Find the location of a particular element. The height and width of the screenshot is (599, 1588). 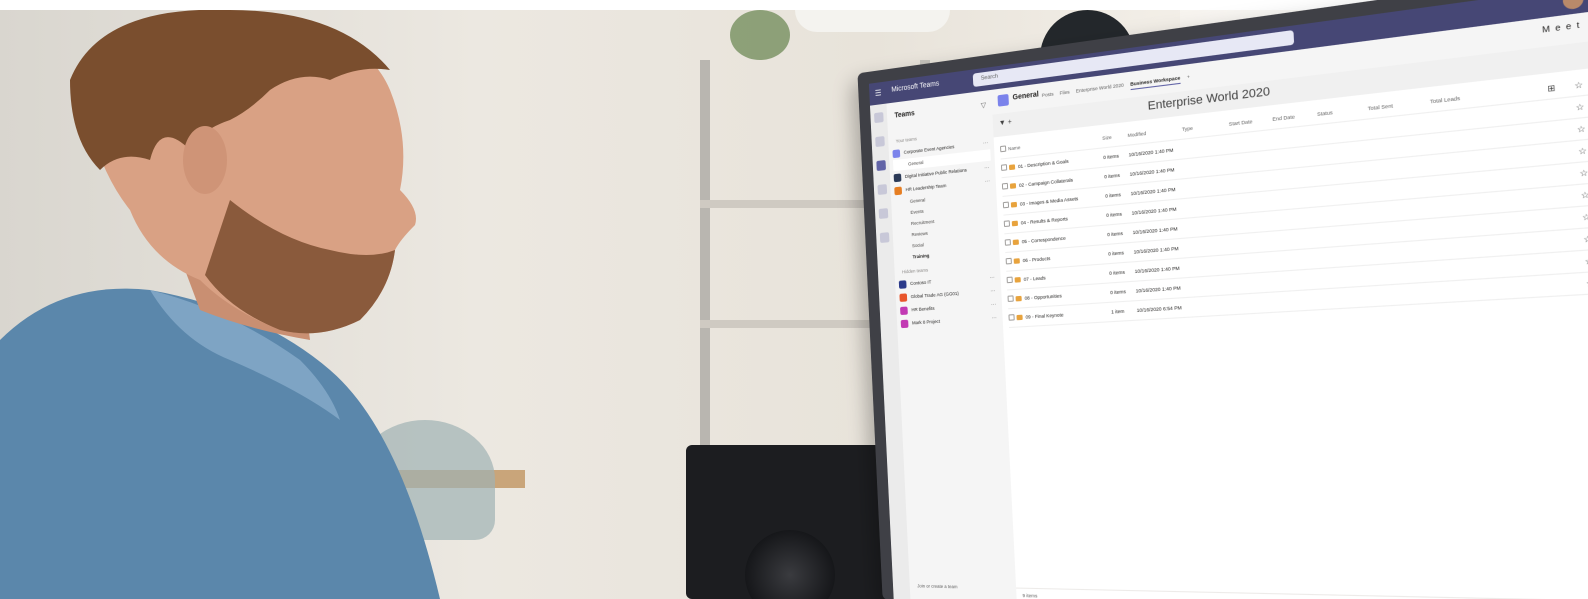

column-modified: Modified is located at coordinates (1155, 132).